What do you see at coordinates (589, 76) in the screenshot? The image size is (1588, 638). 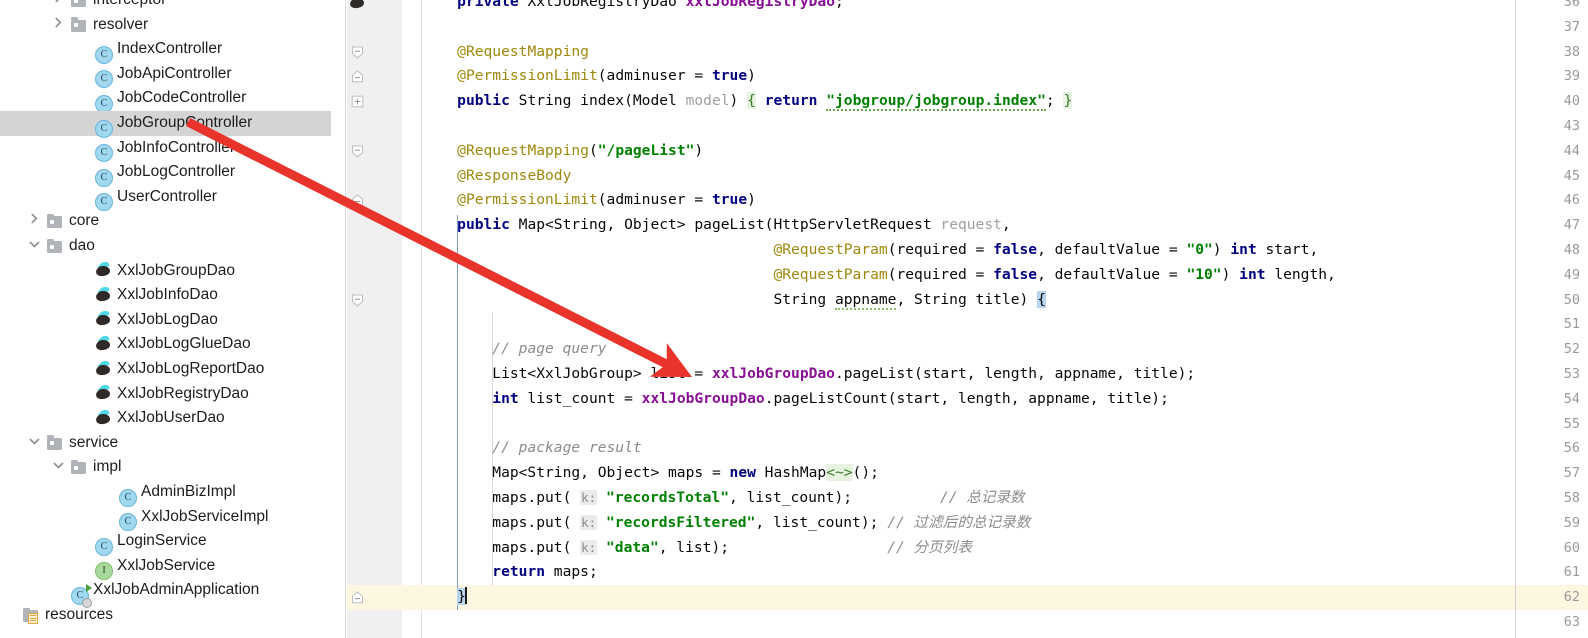 I see `code-line-39: @PermissionLimit(adminuser = true)` at bounding box center [589, 76].